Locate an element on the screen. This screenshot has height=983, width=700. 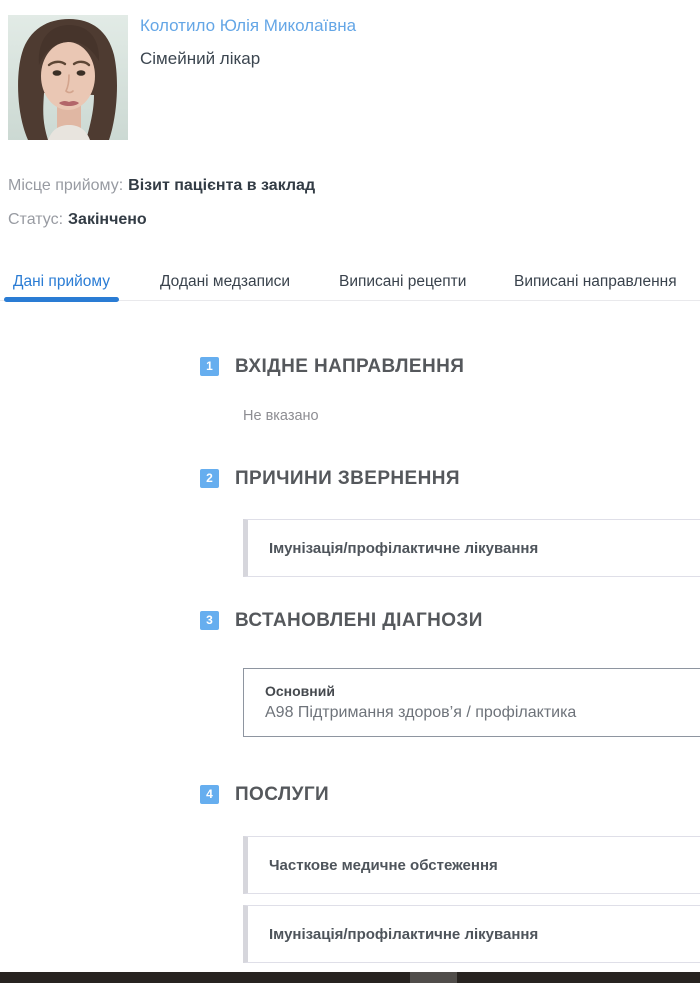
section-number-badge: 4 is located at coordinates (209, 794).